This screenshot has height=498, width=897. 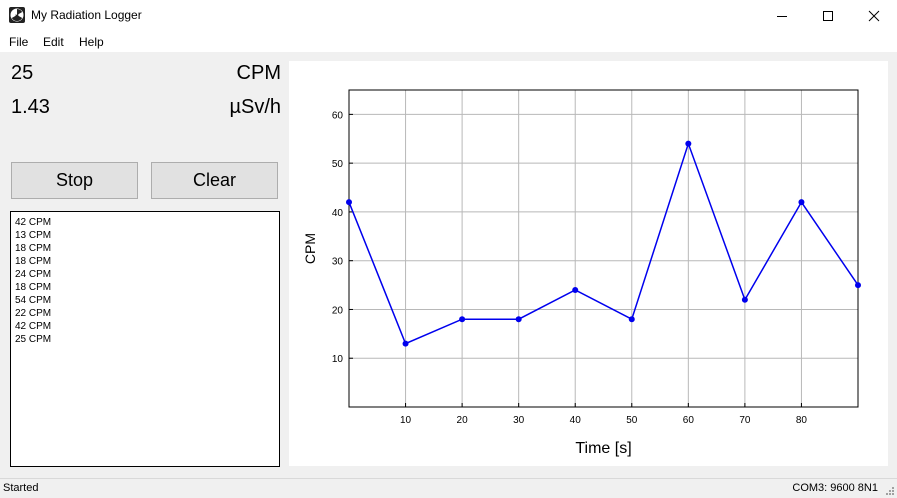 I want to click on radiation-icon, so click(x=17, y=15).